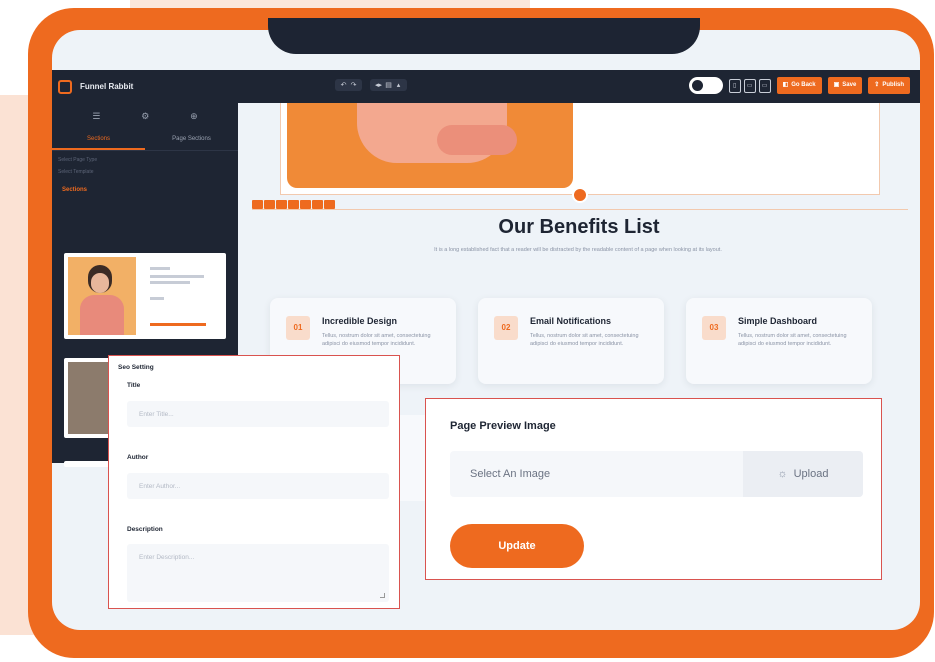 This screenshot has height=662, width=935. I want to click on up-icon, so click(269, 204).